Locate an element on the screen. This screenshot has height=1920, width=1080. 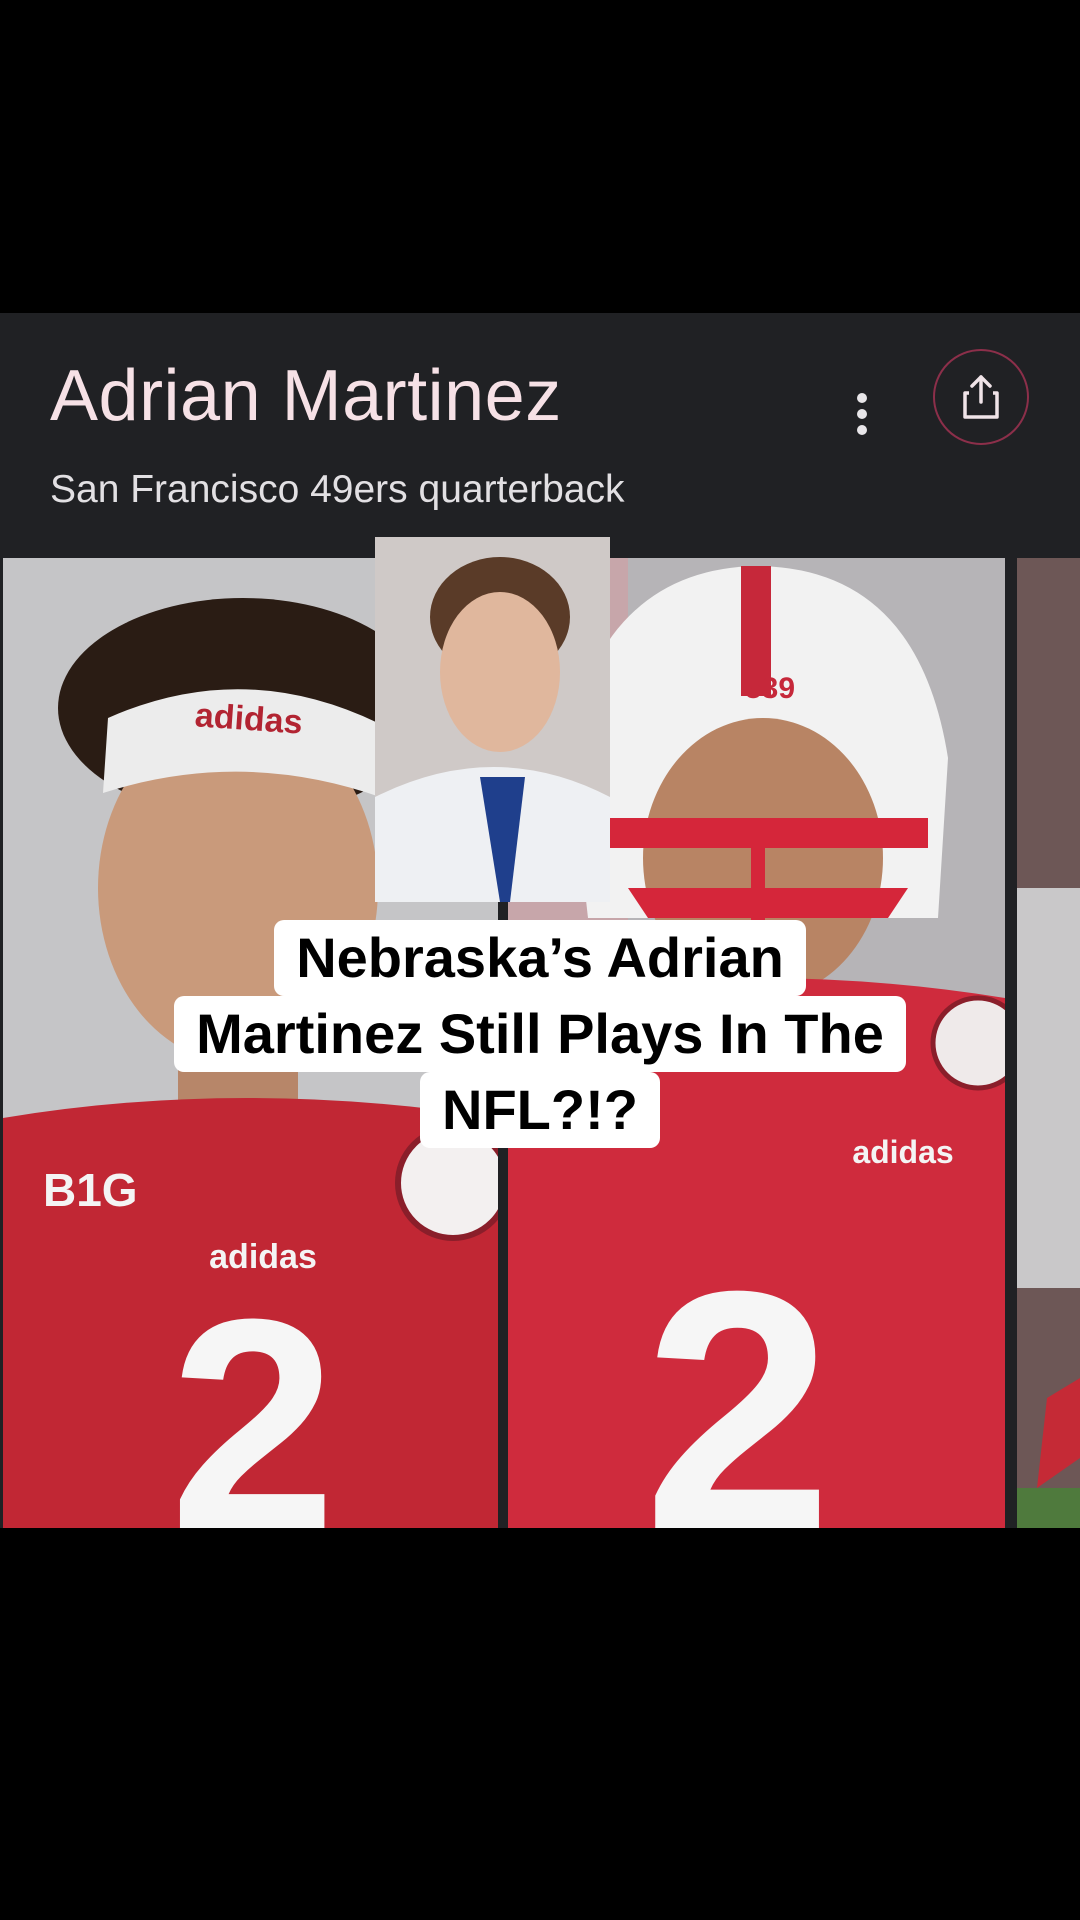
panel-title: Adrian Martinez is located at coordinates (306, 396).